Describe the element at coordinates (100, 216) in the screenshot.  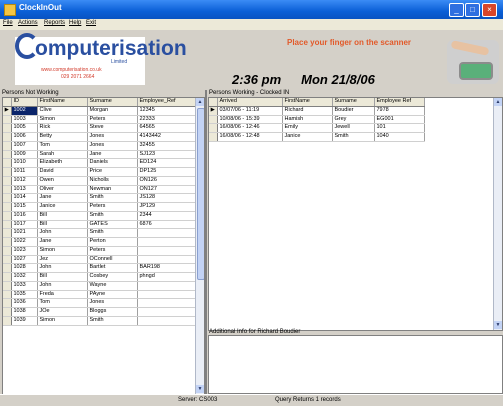
I see `table-row: 1016 Bill Smith 2344` at that location.